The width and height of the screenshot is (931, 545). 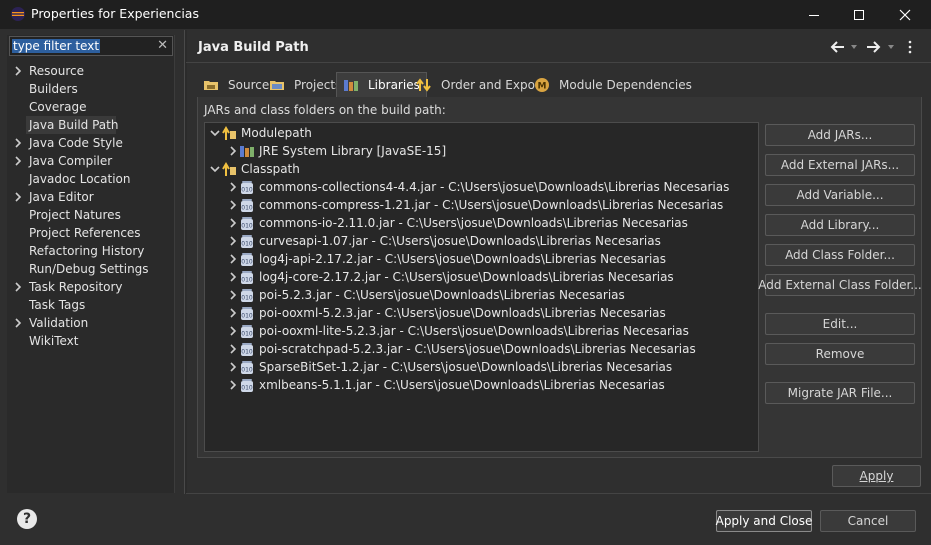 I want to click on nav-item: Resource, so click(x=56, y=71).